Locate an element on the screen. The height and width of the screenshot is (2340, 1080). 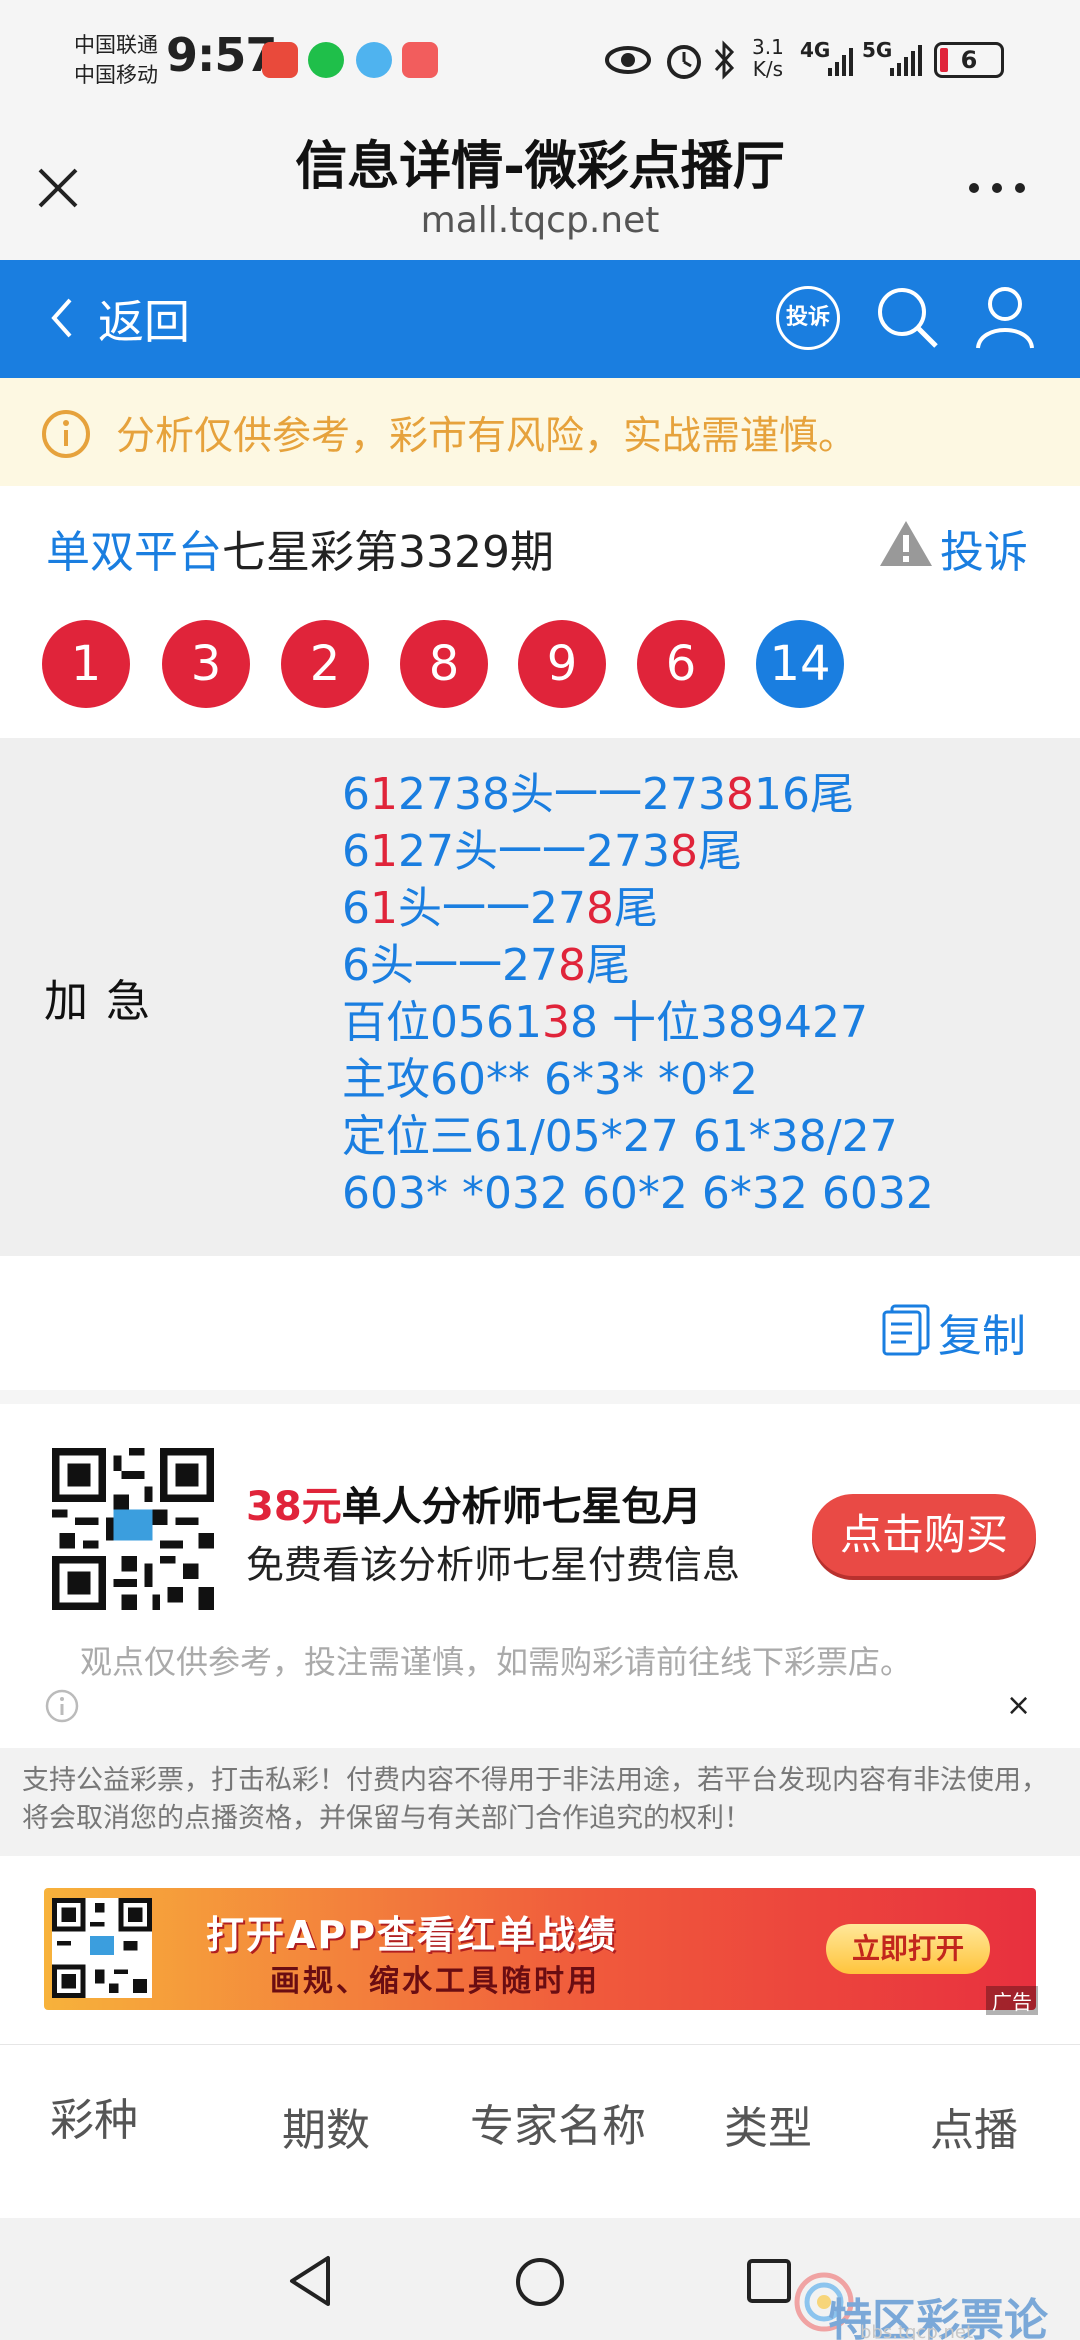
line-segment: 2738头一一273 is located at coordinates (562, 794).